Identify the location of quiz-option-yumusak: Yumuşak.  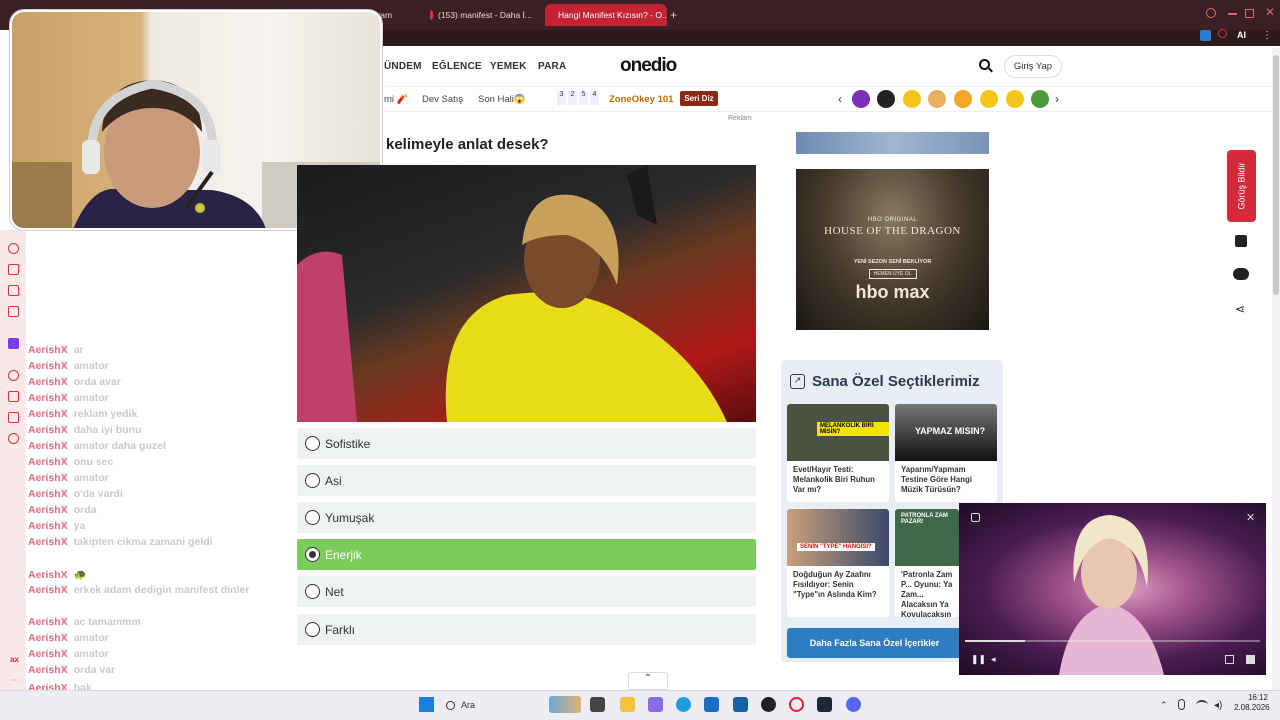
(526, 517).